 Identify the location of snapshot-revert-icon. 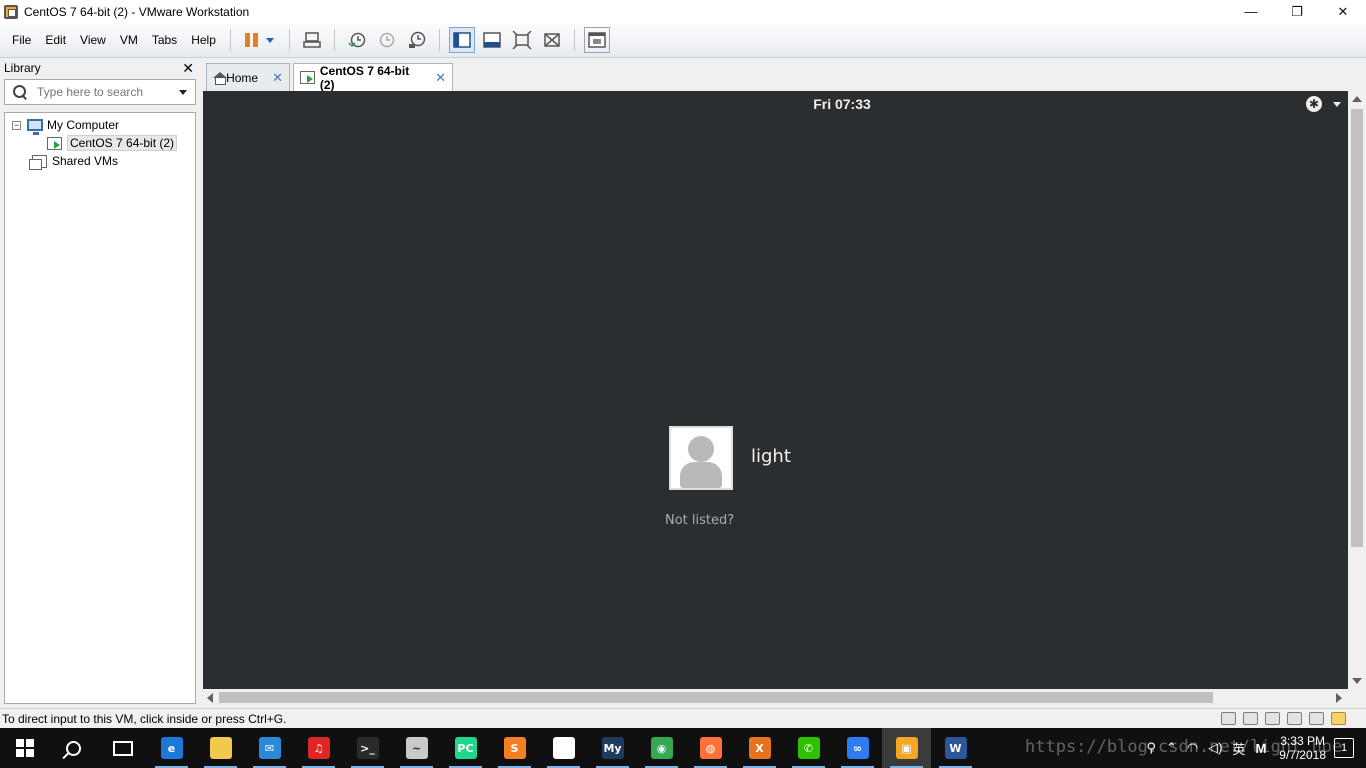
(387, 40).